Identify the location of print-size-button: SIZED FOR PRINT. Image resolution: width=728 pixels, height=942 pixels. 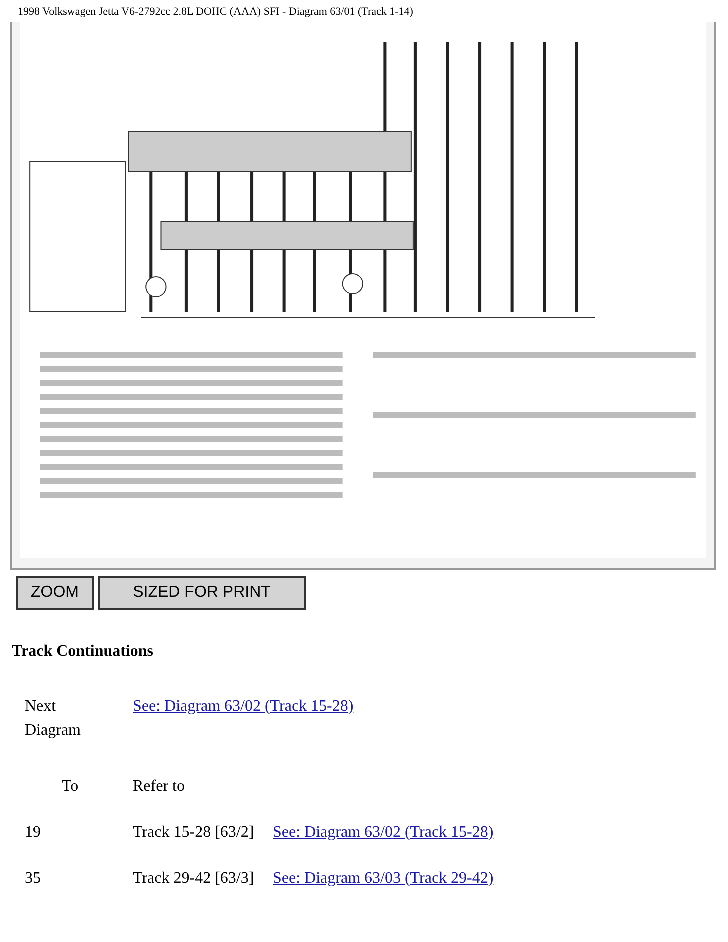
(202, 593).